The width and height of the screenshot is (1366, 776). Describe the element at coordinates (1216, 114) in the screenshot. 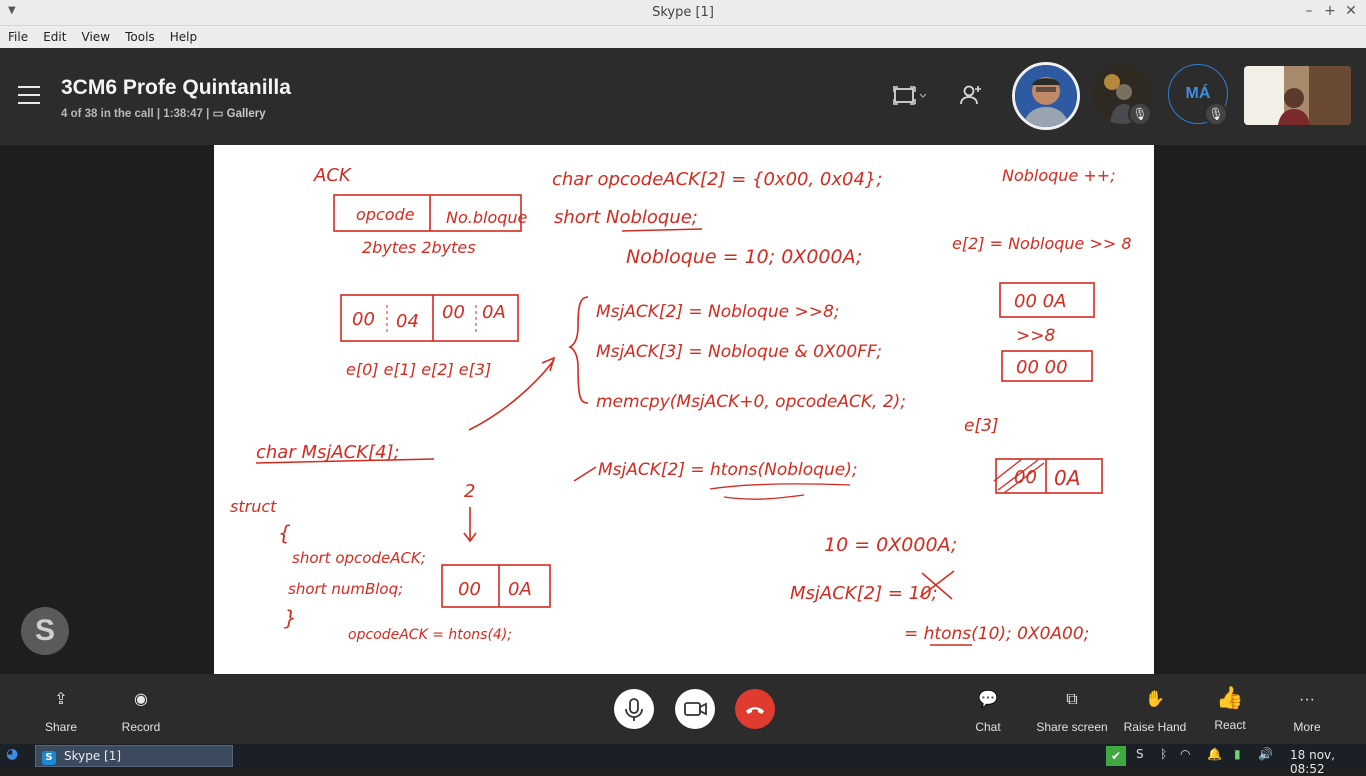

I see `muted-mic-icon-3: 🎙` at that location.